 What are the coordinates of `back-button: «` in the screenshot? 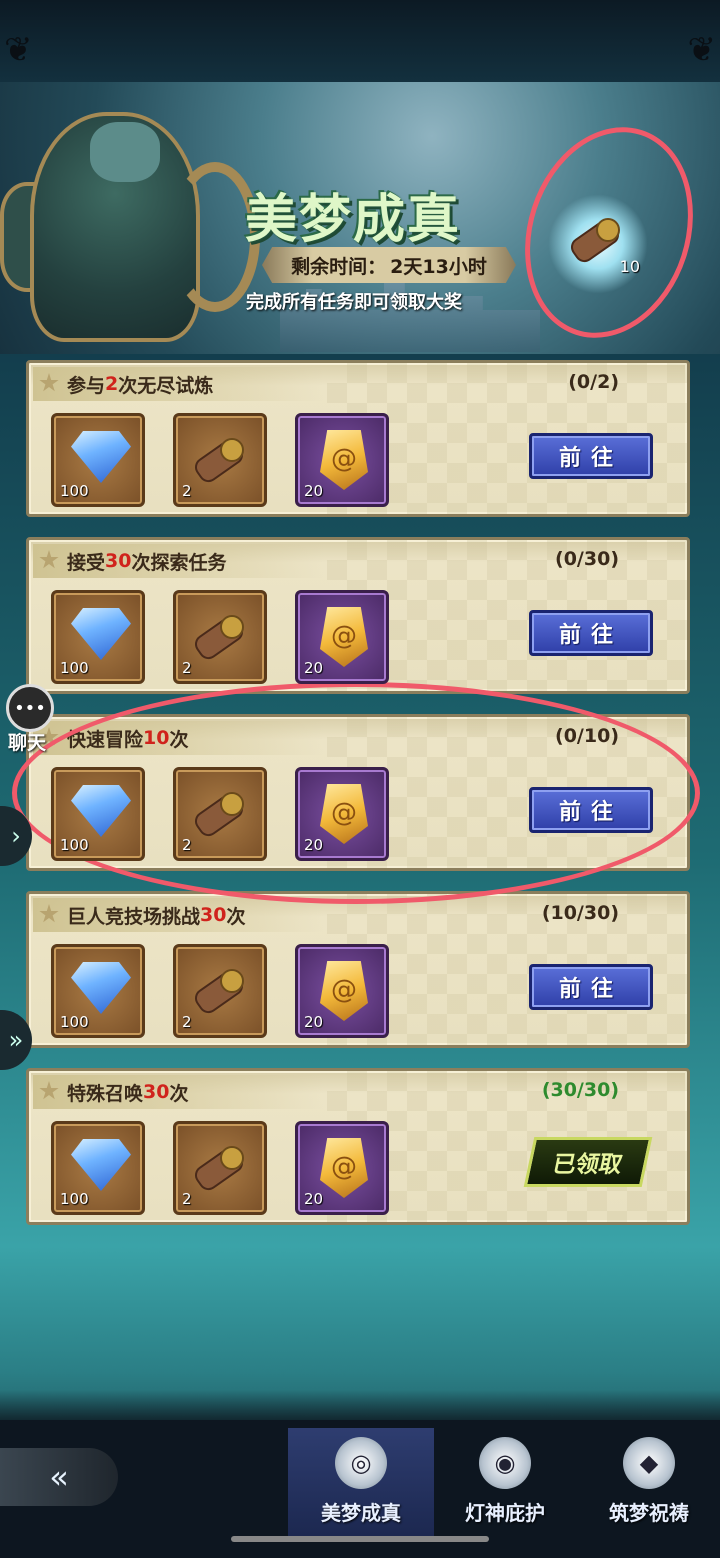 It's located at (59, 1477).